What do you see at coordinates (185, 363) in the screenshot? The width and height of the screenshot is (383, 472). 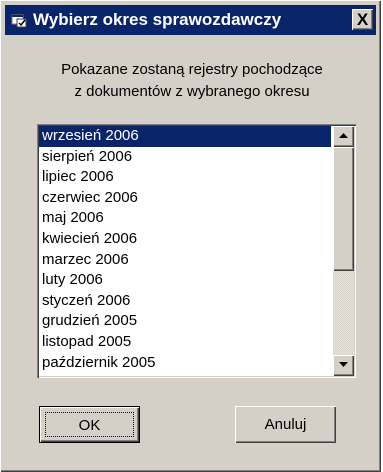 I see `period-list-item: październik 2005` at bounding box center [185, 363].